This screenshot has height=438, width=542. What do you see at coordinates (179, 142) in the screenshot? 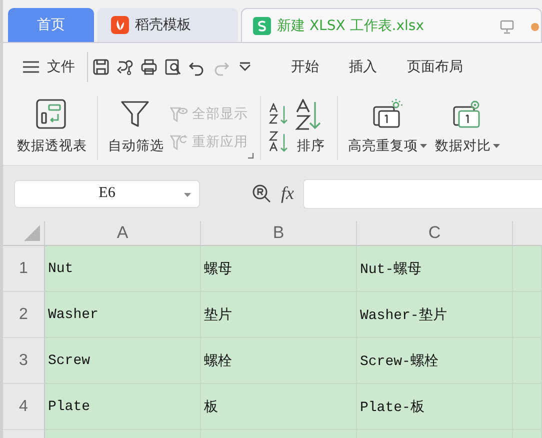
I see `funnel-refresh-icon` at bounding box center [179, 142].